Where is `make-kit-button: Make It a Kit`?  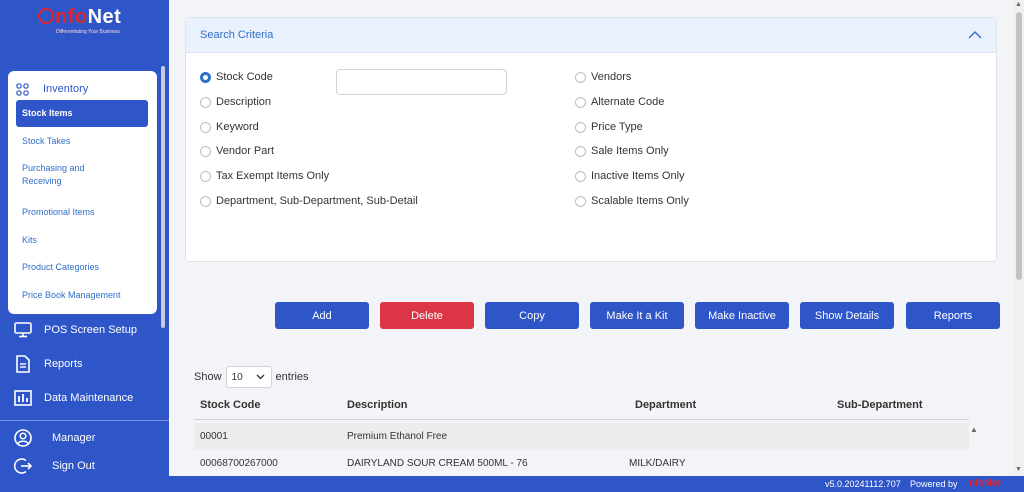 make-kit-button: Make It a Kit is located at coordinates (637, 315).